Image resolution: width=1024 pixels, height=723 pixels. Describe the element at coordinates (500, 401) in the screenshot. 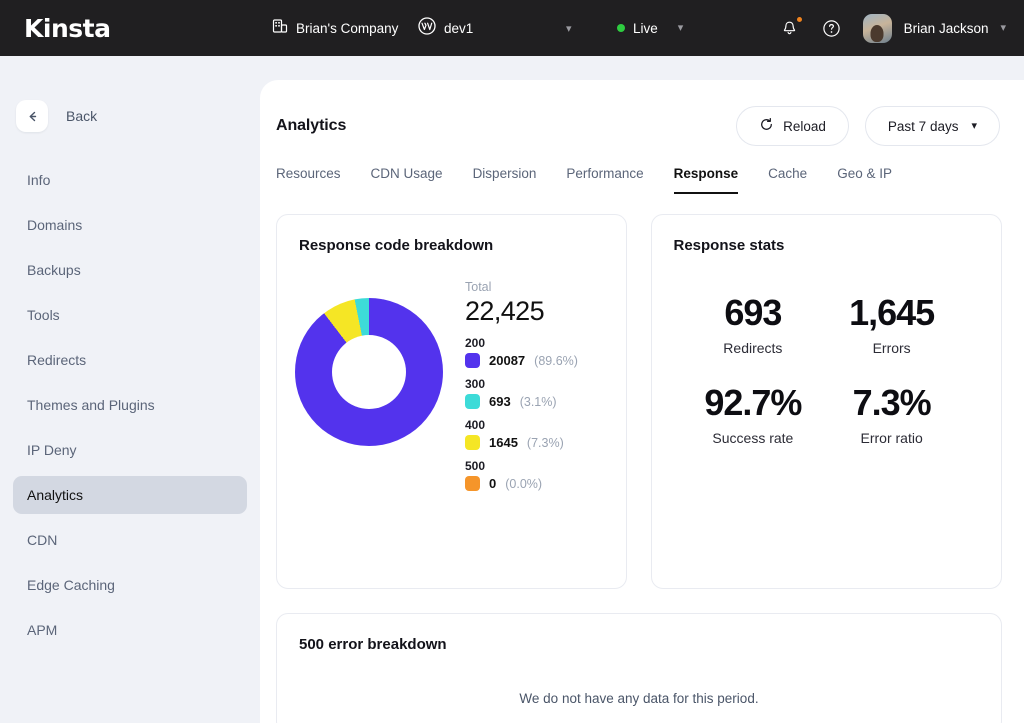

I see `legend-value-300: 693` at that location.